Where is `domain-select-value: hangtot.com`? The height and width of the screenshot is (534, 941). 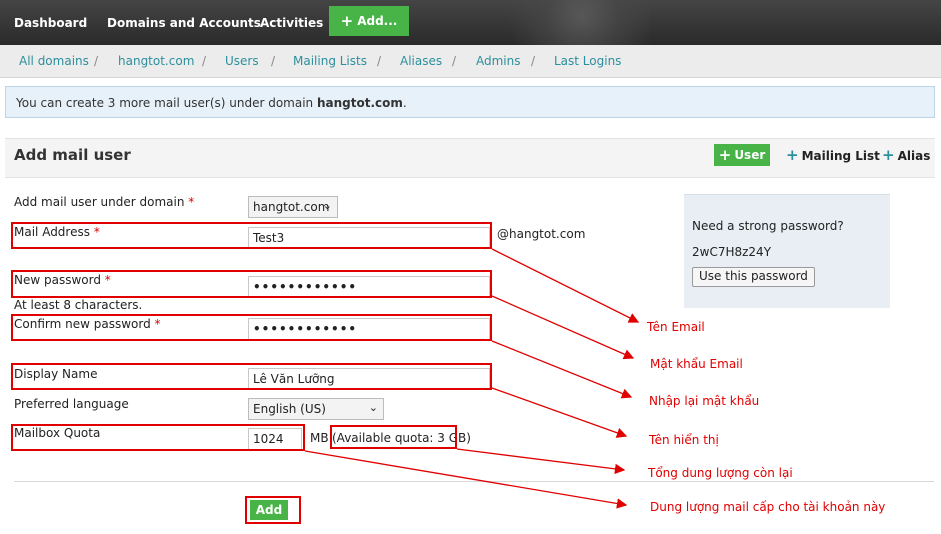
domain-select-value: hangtot.com is located at coordinates (291, 207).